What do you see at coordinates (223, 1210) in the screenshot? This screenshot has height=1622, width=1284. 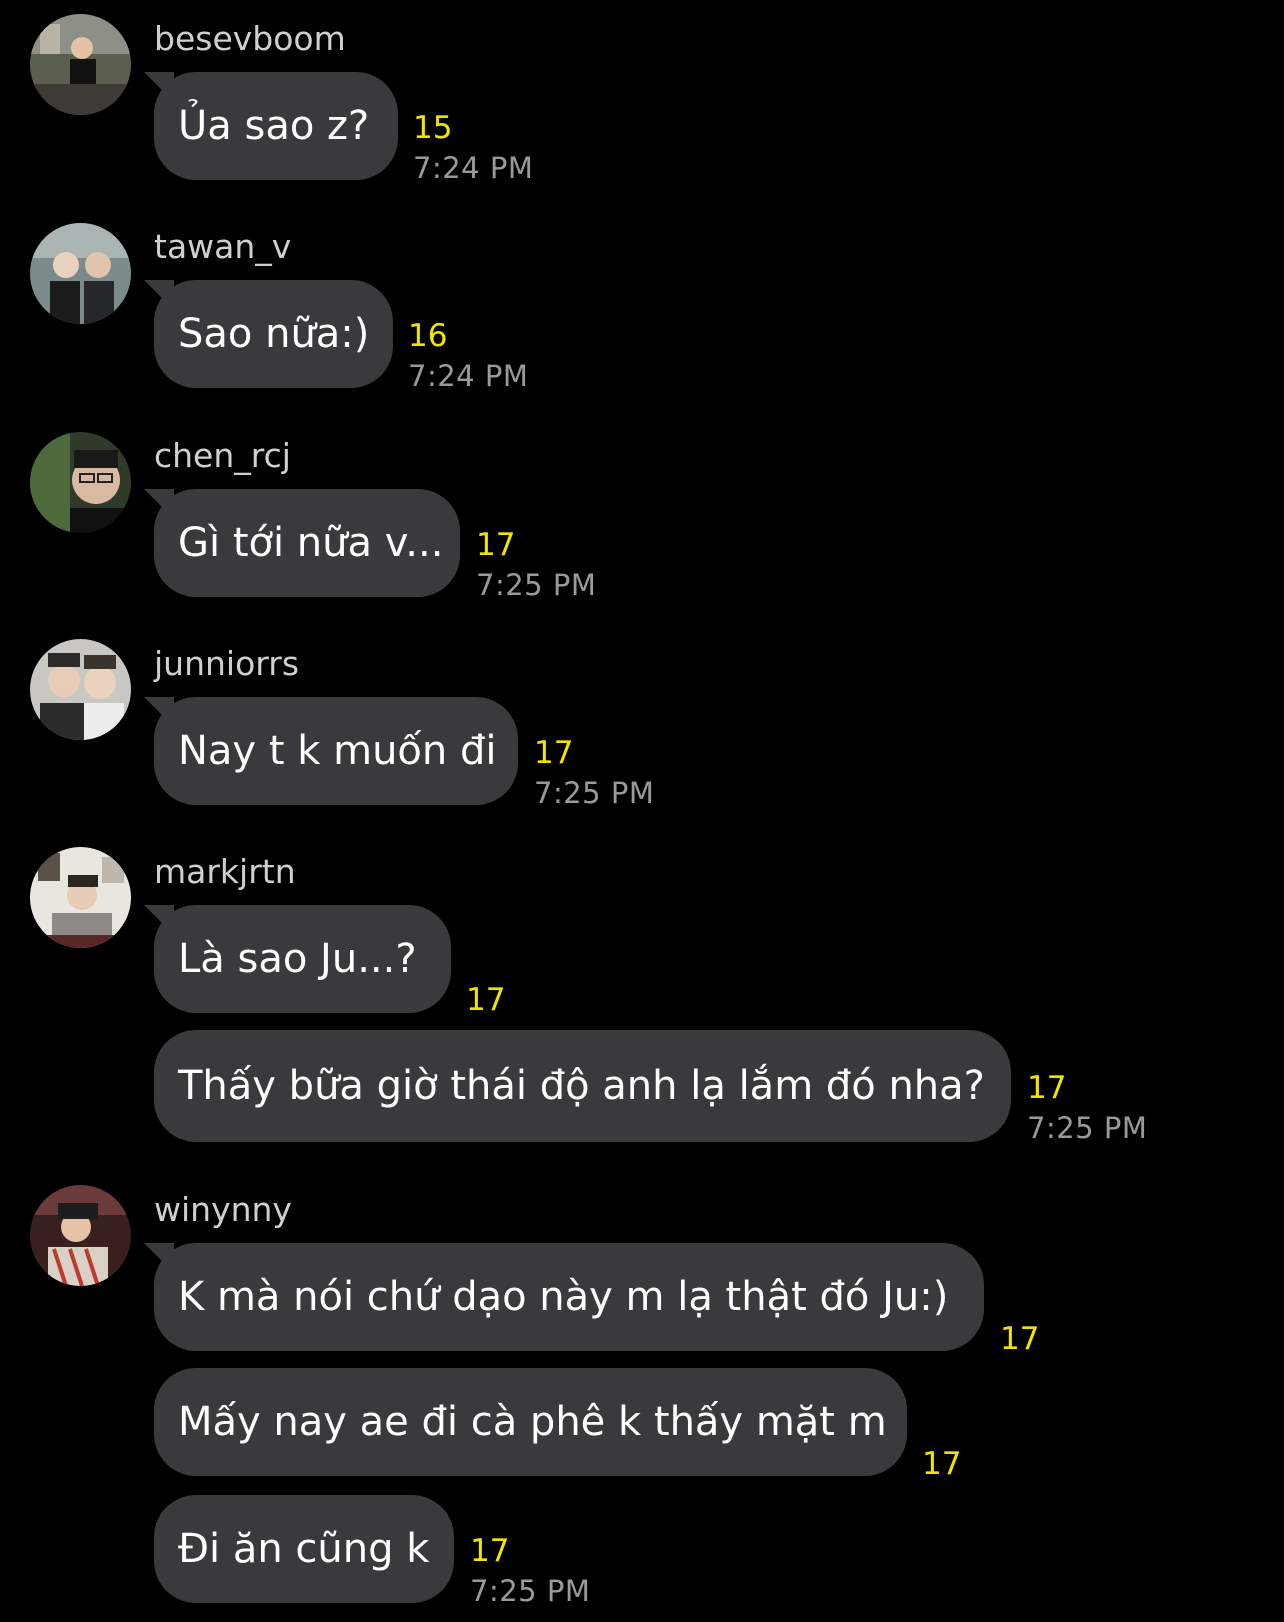 I see `username: winynny` at bounding box center [223, 1210].